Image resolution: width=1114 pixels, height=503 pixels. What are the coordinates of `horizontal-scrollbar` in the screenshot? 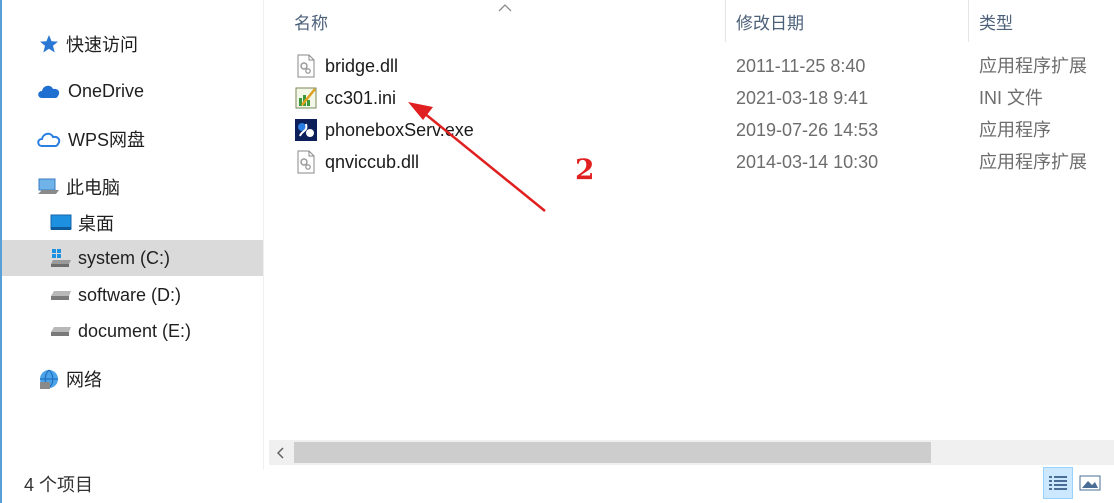 It's located at (691, 452).